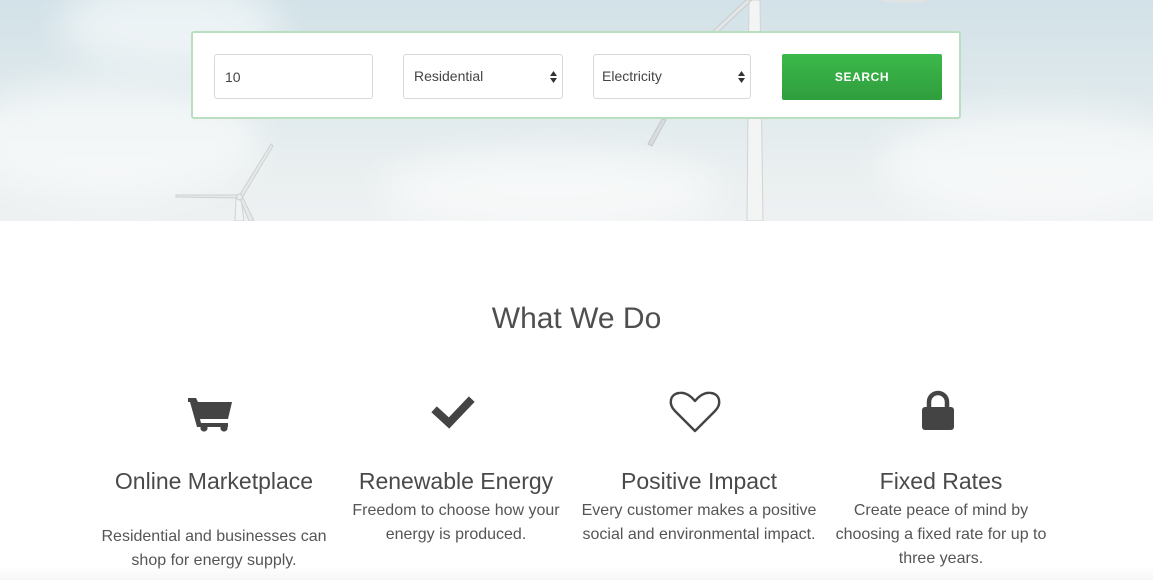 The image size is (1153, 580). Describe the element at coordinates (456, 481) in the screenshot. I see `feature-title: Renewable Energy` at that location.